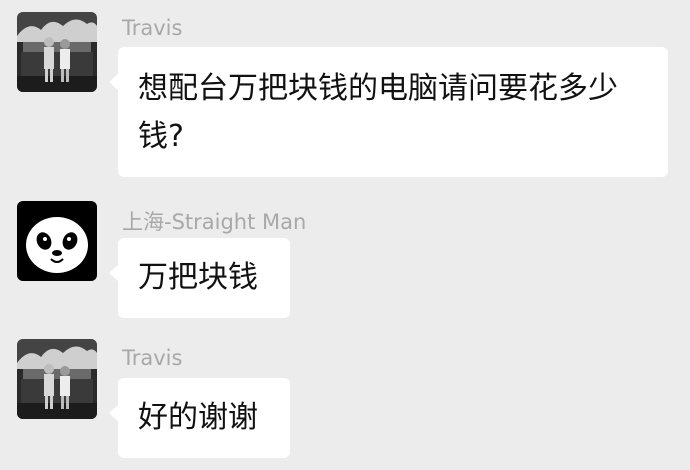 This screenshot has height=470, width=690. I want to click on panda-avatar-icon, so click(57, 241).